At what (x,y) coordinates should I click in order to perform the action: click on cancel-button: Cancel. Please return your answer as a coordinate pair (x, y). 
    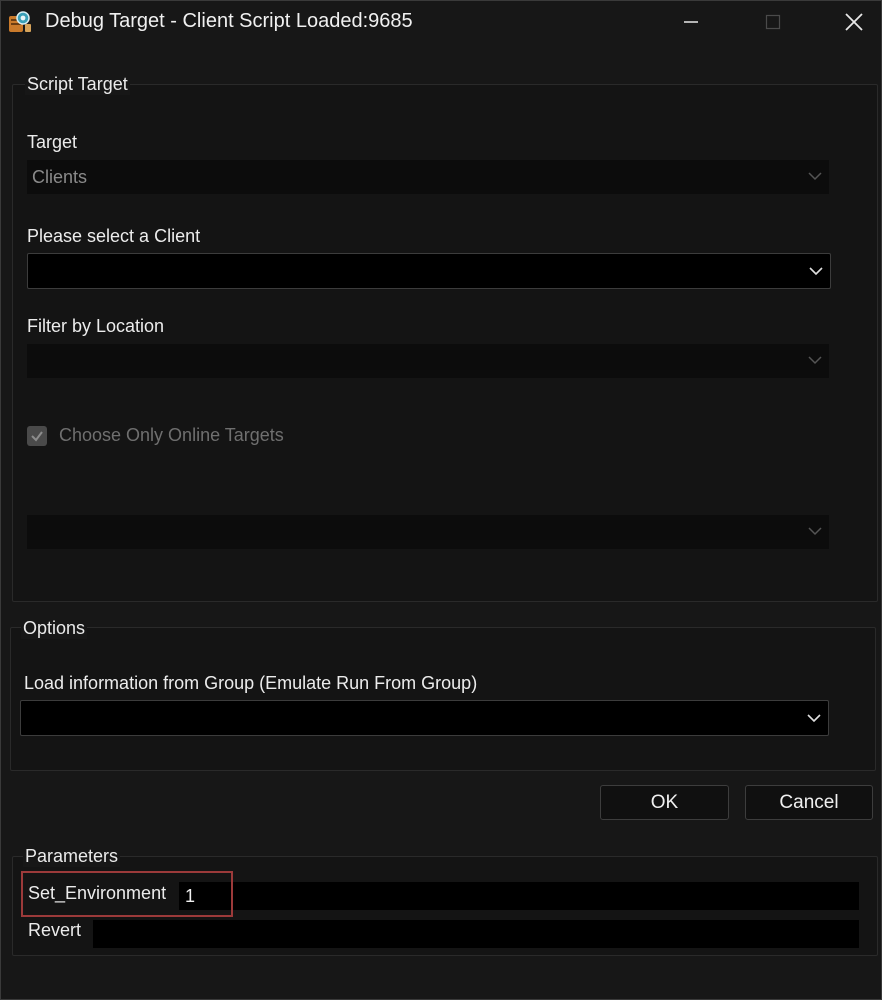
    Looking at the image, I should click on (809, 802).